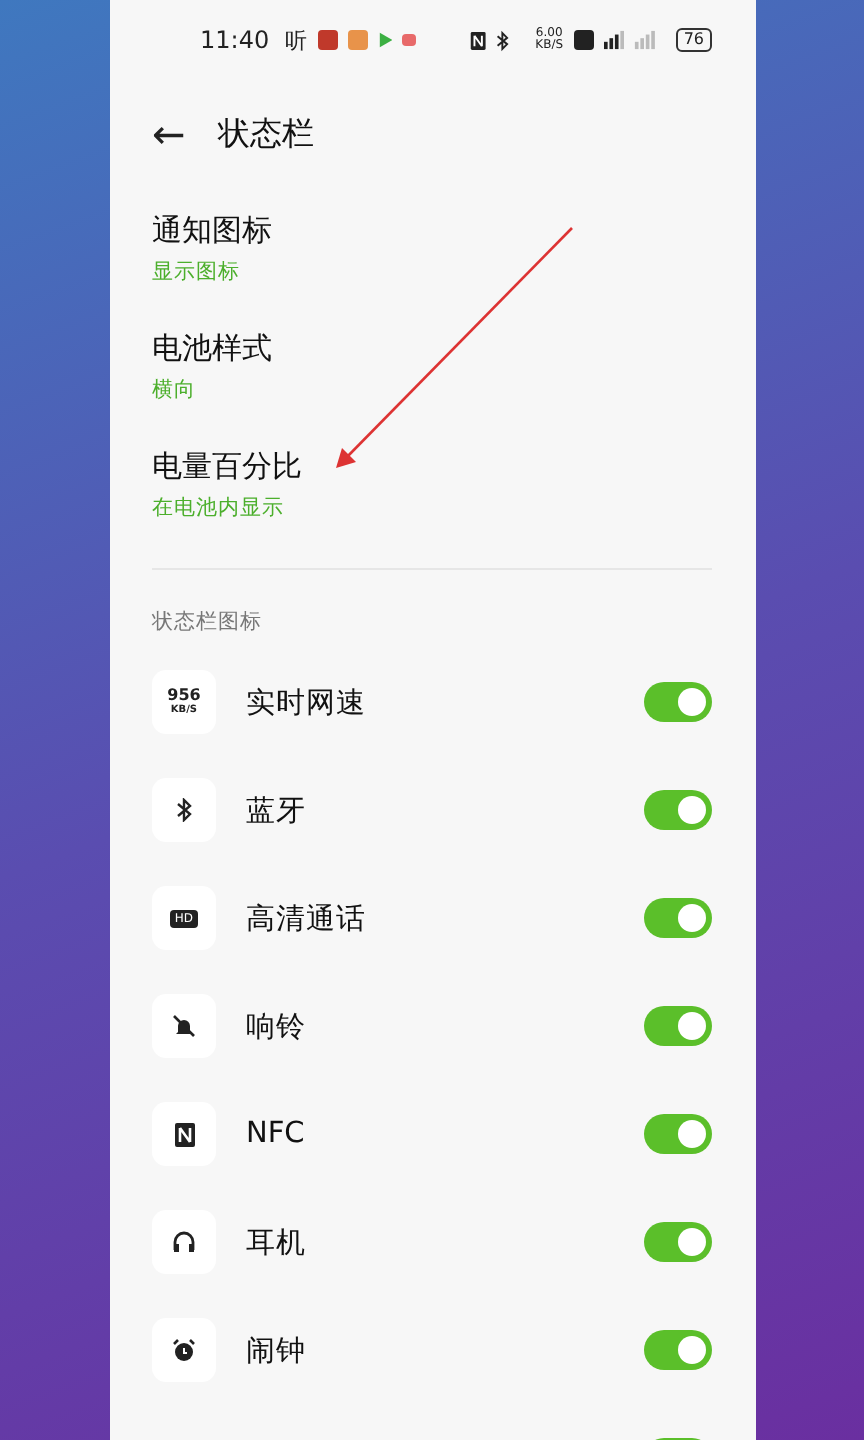 Image resolution: width=864 pixels, height=1440 pixels. I want to click on play-icon, so click(384, 40).